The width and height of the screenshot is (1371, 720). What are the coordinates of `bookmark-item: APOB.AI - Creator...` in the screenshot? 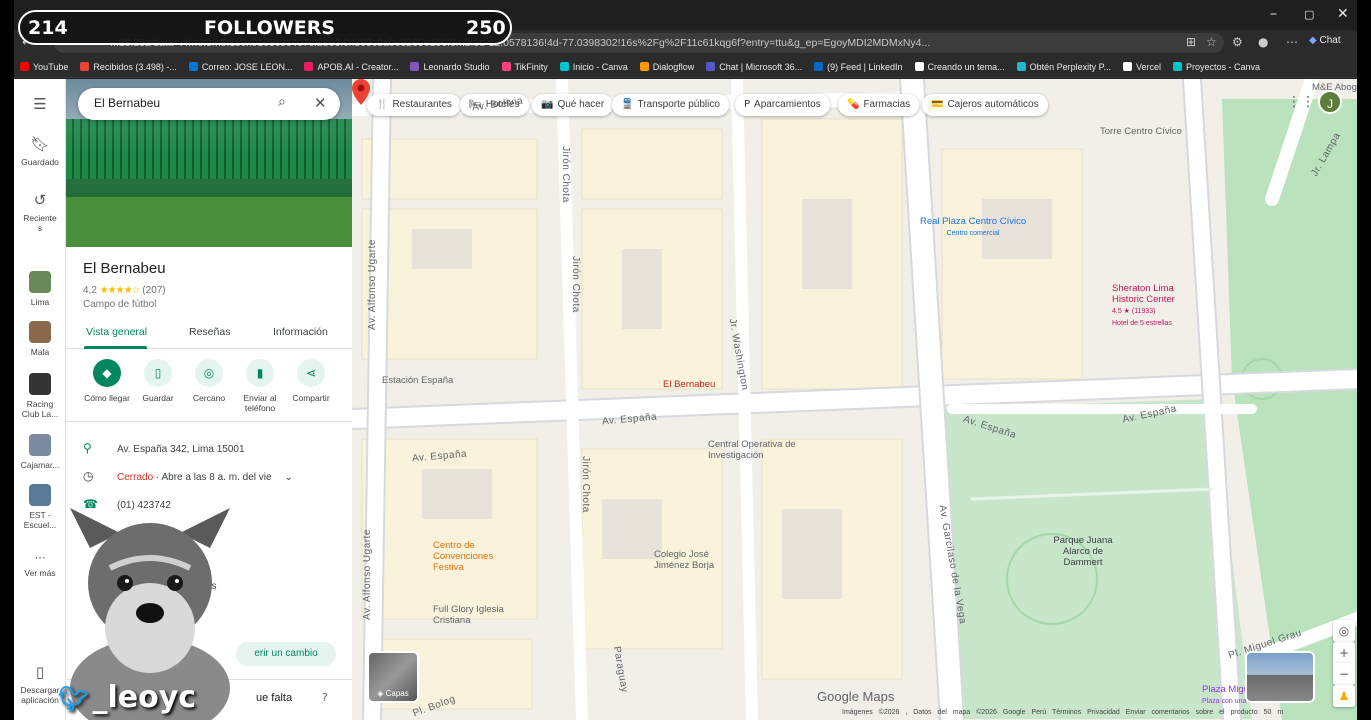 It's located at (351, 67).